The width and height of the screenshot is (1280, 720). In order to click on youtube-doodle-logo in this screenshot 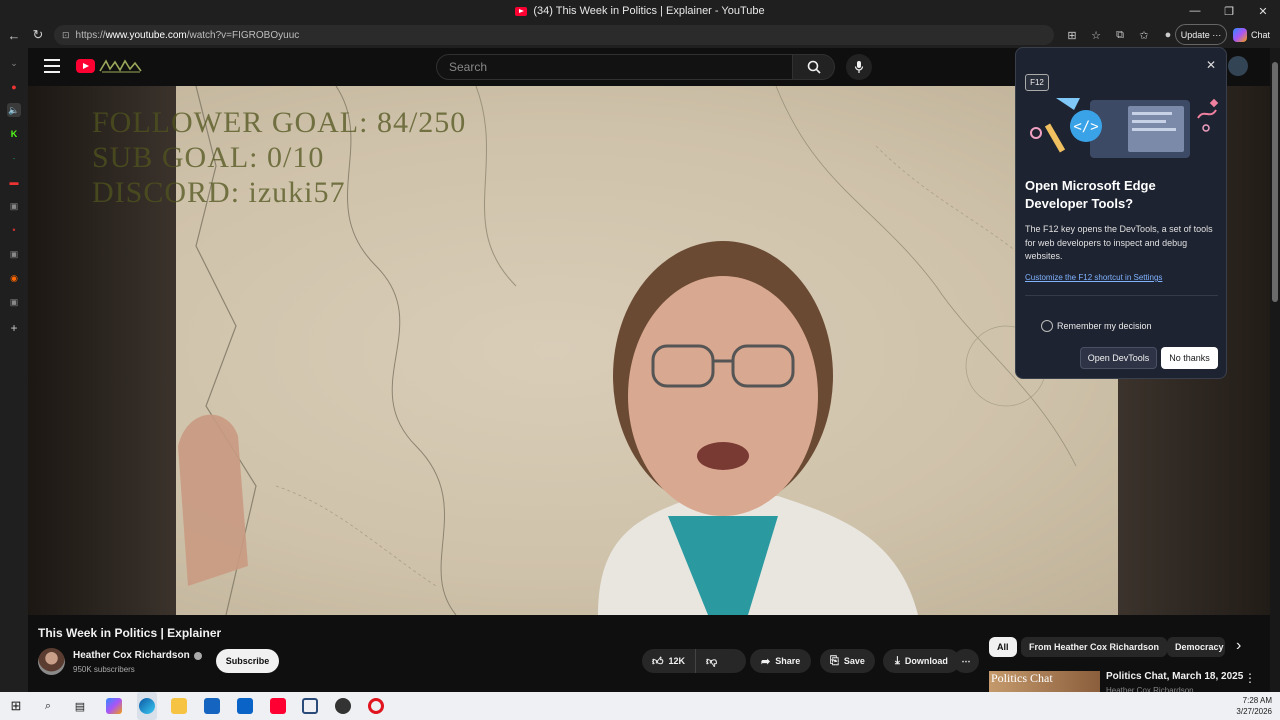, I will do `click(121, 66)`.